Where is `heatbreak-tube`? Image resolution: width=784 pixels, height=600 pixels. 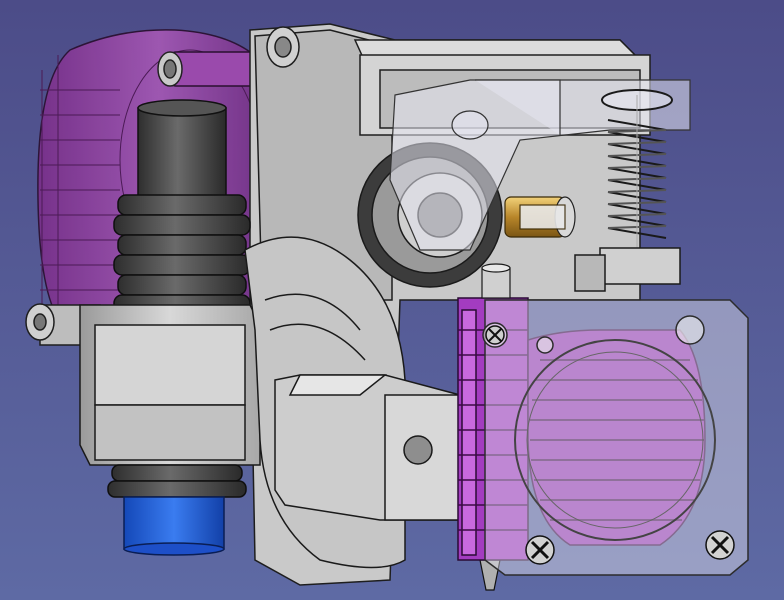 heatbreak-tube is located at coordinates (182, 149).